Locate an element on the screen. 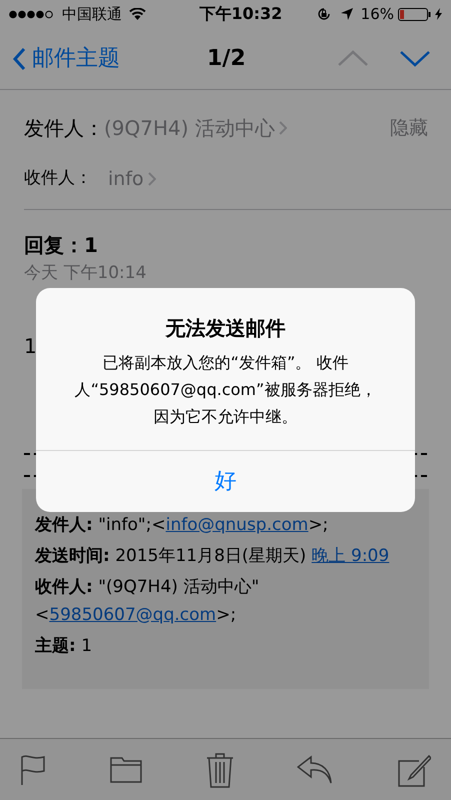  battery-icon is located at coordinates (415, 14).